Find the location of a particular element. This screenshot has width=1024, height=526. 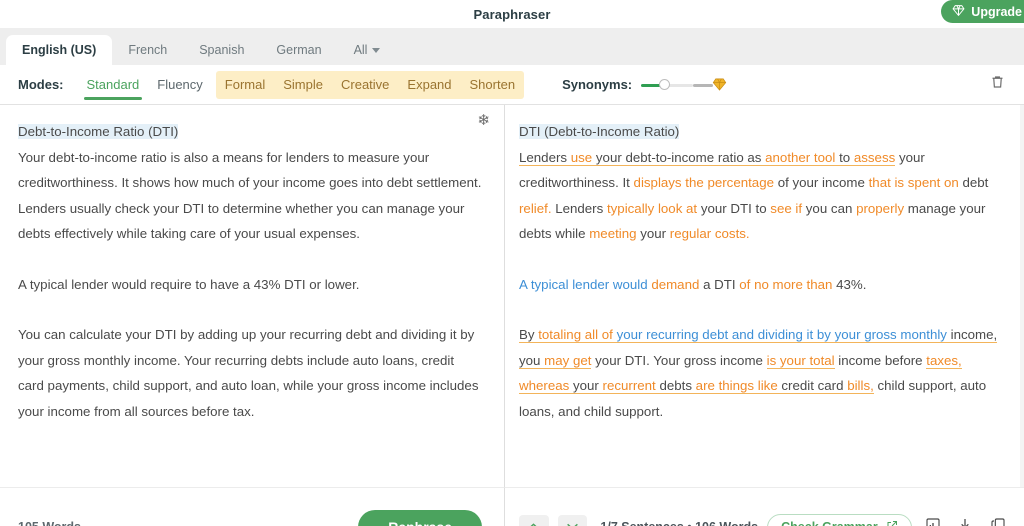

tab-english-us: English (US) is located at coordinates (59, 50).